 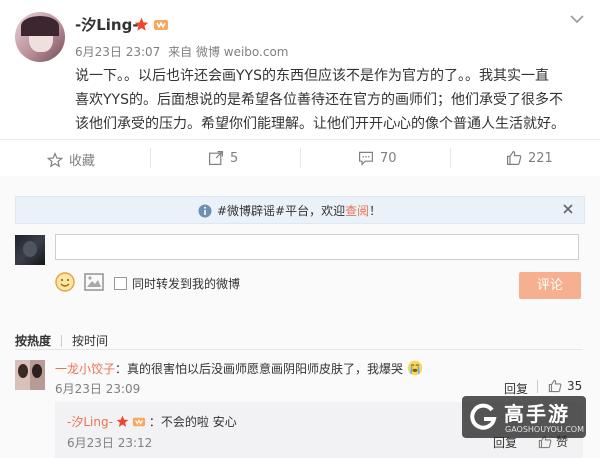 I want to click on post-author-name: -汐Ling-, so click(x=107, y=24).